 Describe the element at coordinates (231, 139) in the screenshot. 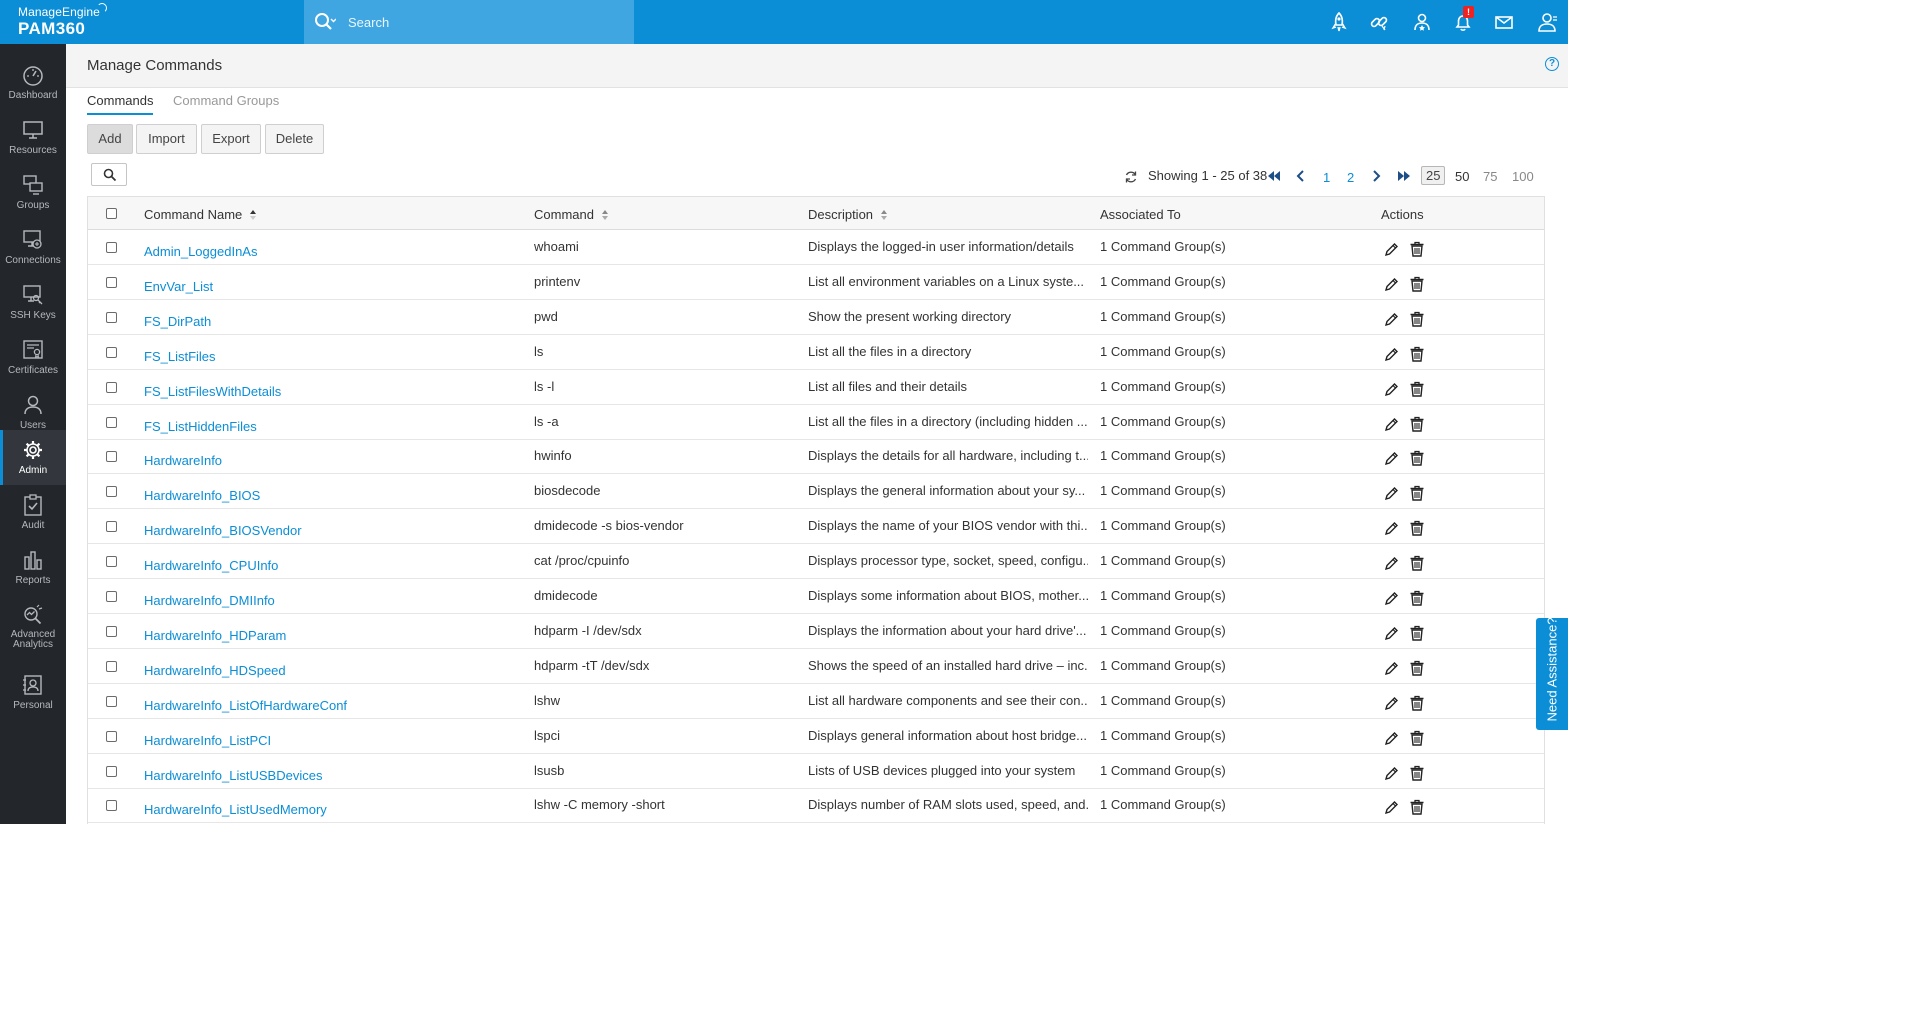

I see `export-button: Export` at that location.